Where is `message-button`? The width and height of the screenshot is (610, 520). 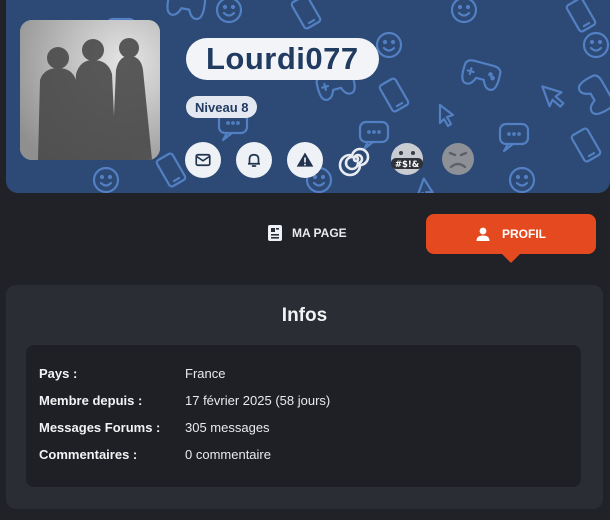 message-button is located at coordinates (203, 160).